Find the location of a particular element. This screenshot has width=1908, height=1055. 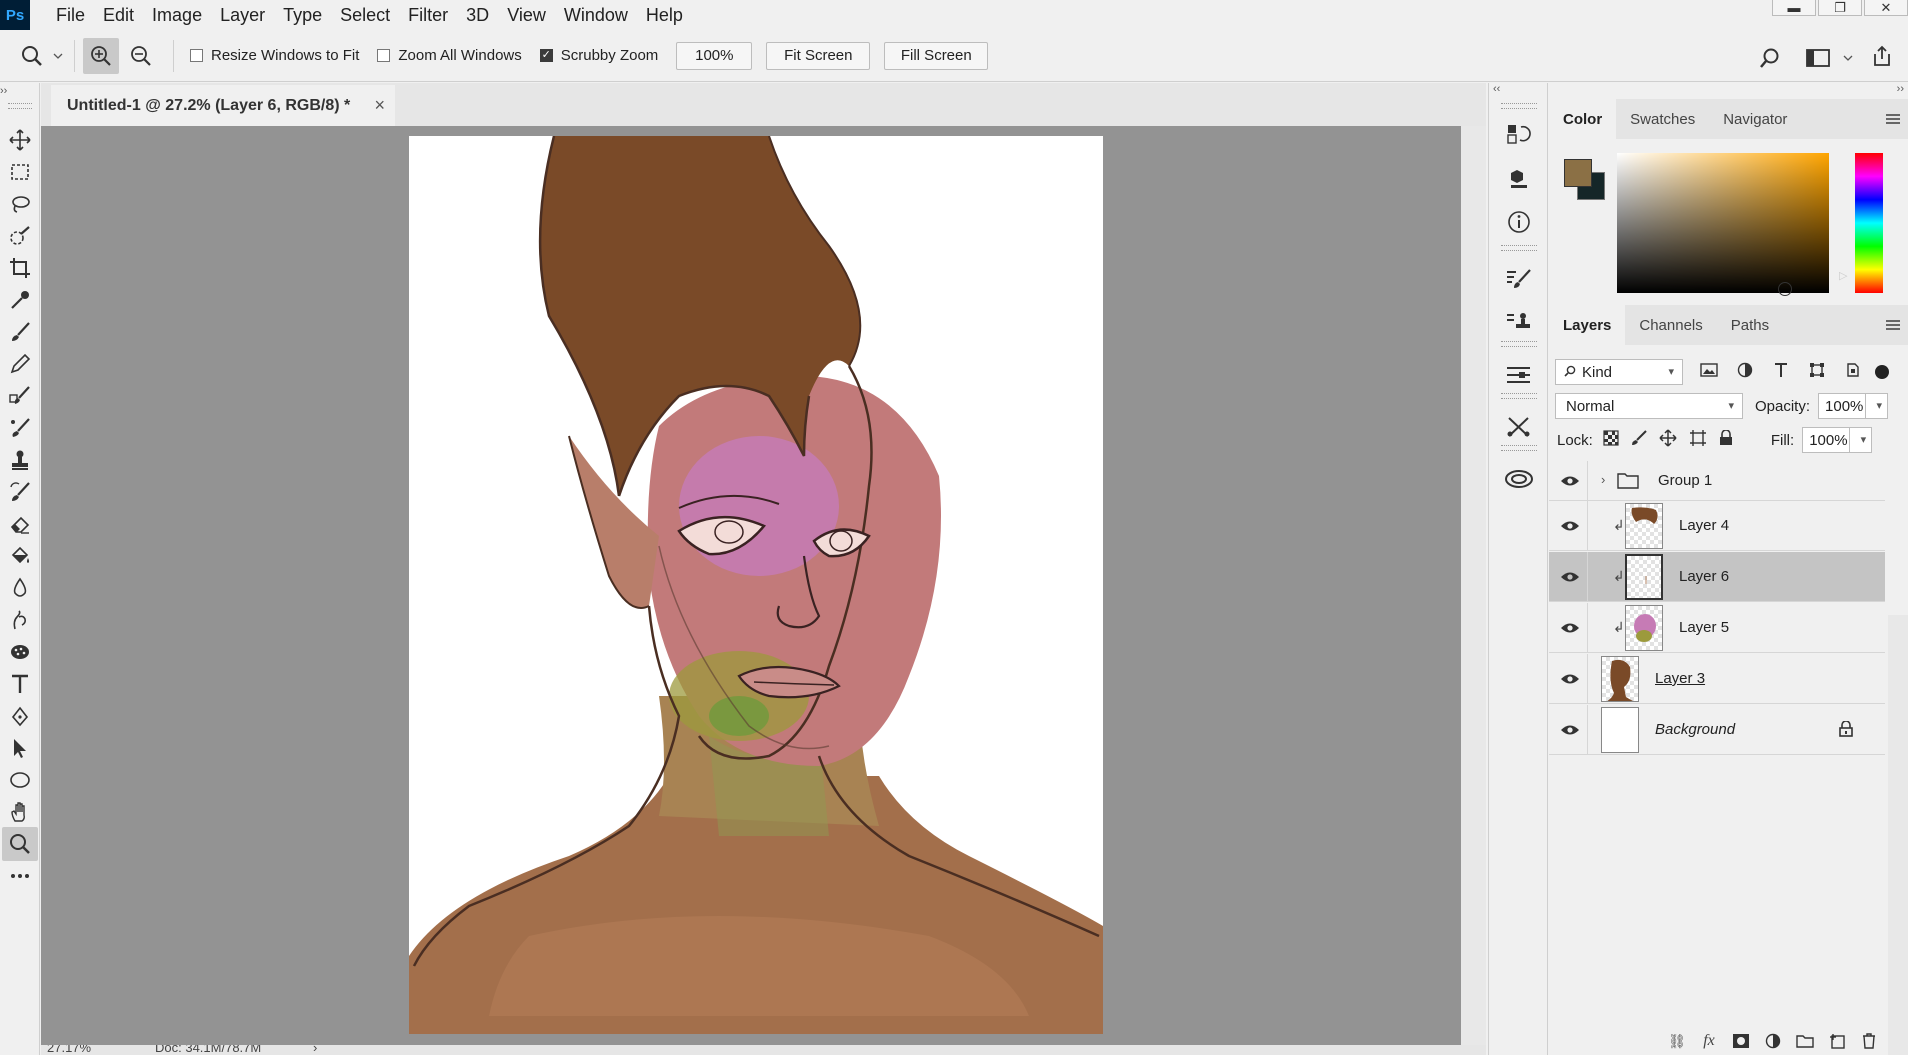

eraser-tool-icon is located at coordinates (20, 524).